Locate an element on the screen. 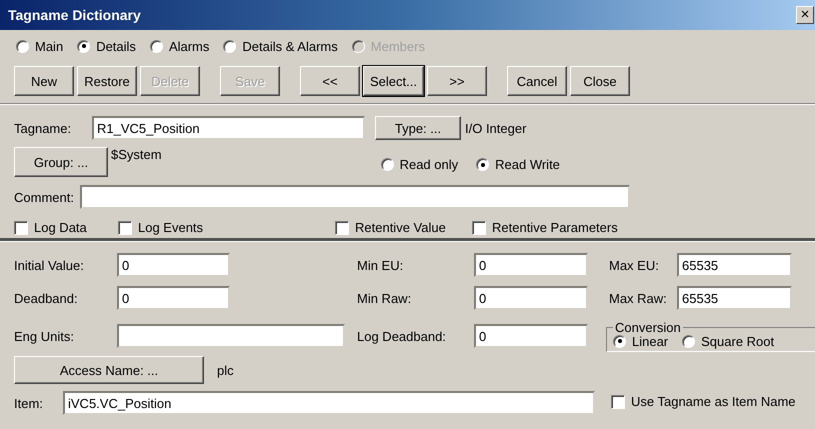 This screenshot has height=429, width=815. radio-label: Linear is located at coordinates (650, 341).